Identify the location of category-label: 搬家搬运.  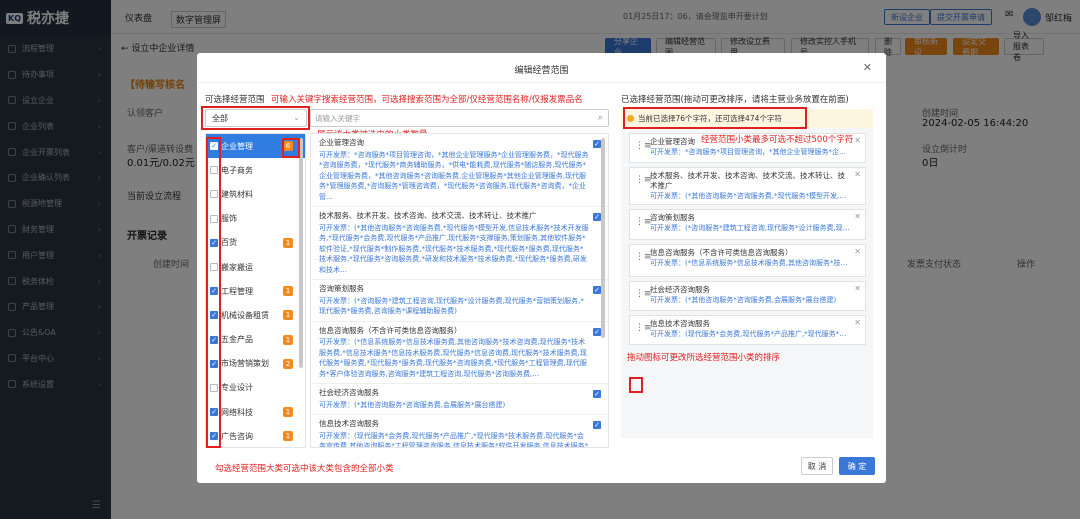
(237, 267).